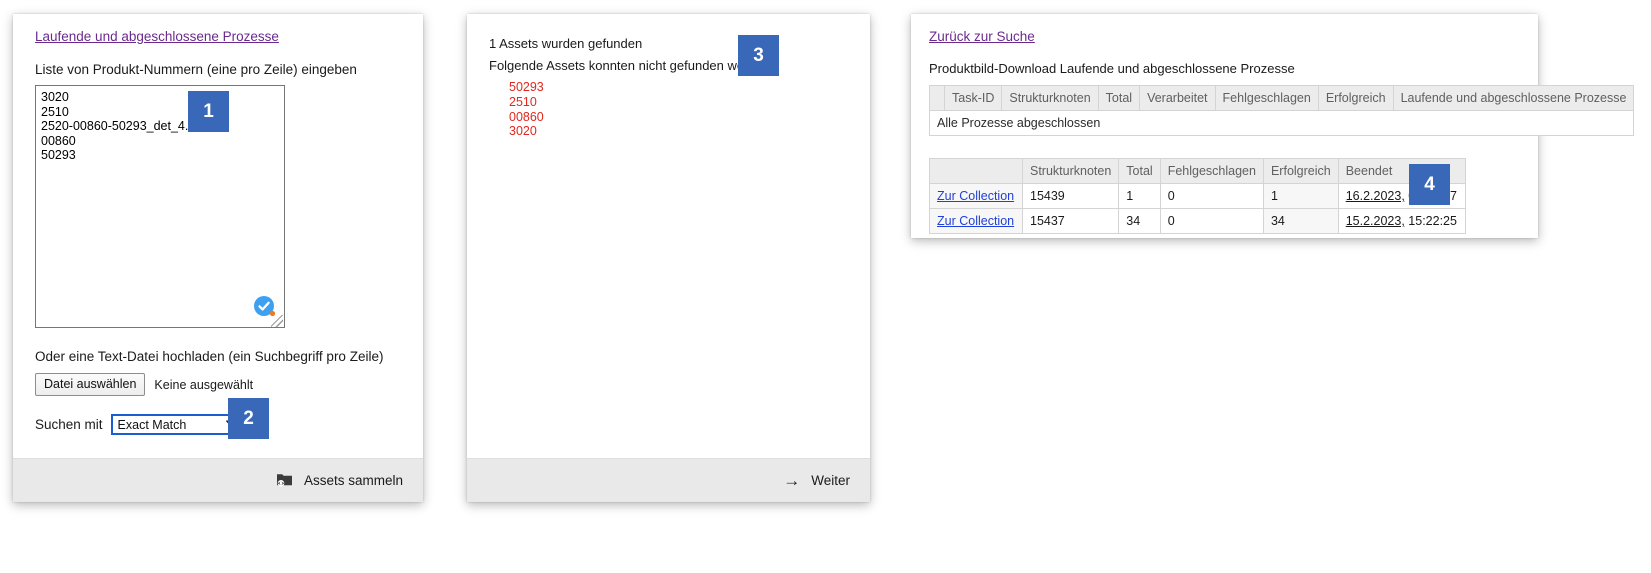  I want to click on list-item: 2510, so click(523, 101).